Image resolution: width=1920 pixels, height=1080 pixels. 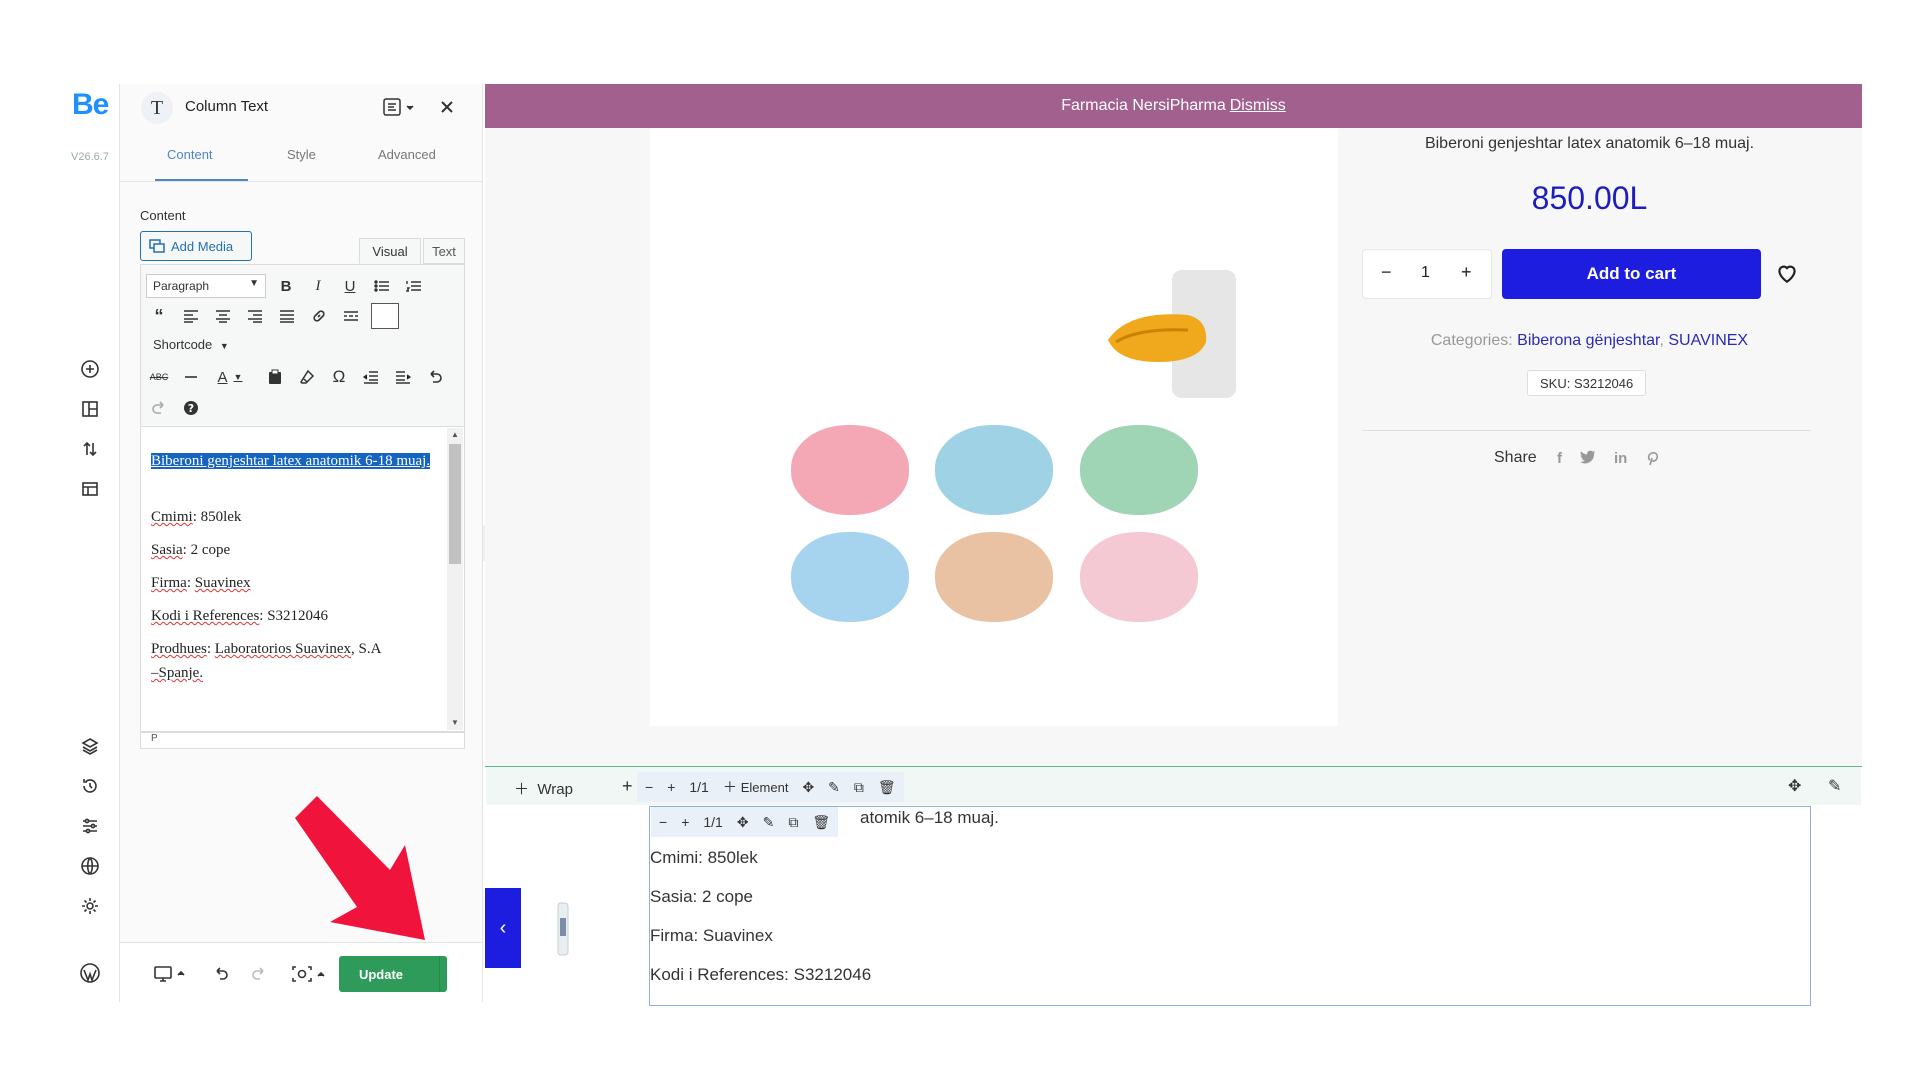 What do you see at coordinates (90, 449) in the screenshot?
I see `sort-arrows-icon` at bounding box center [90, 449].